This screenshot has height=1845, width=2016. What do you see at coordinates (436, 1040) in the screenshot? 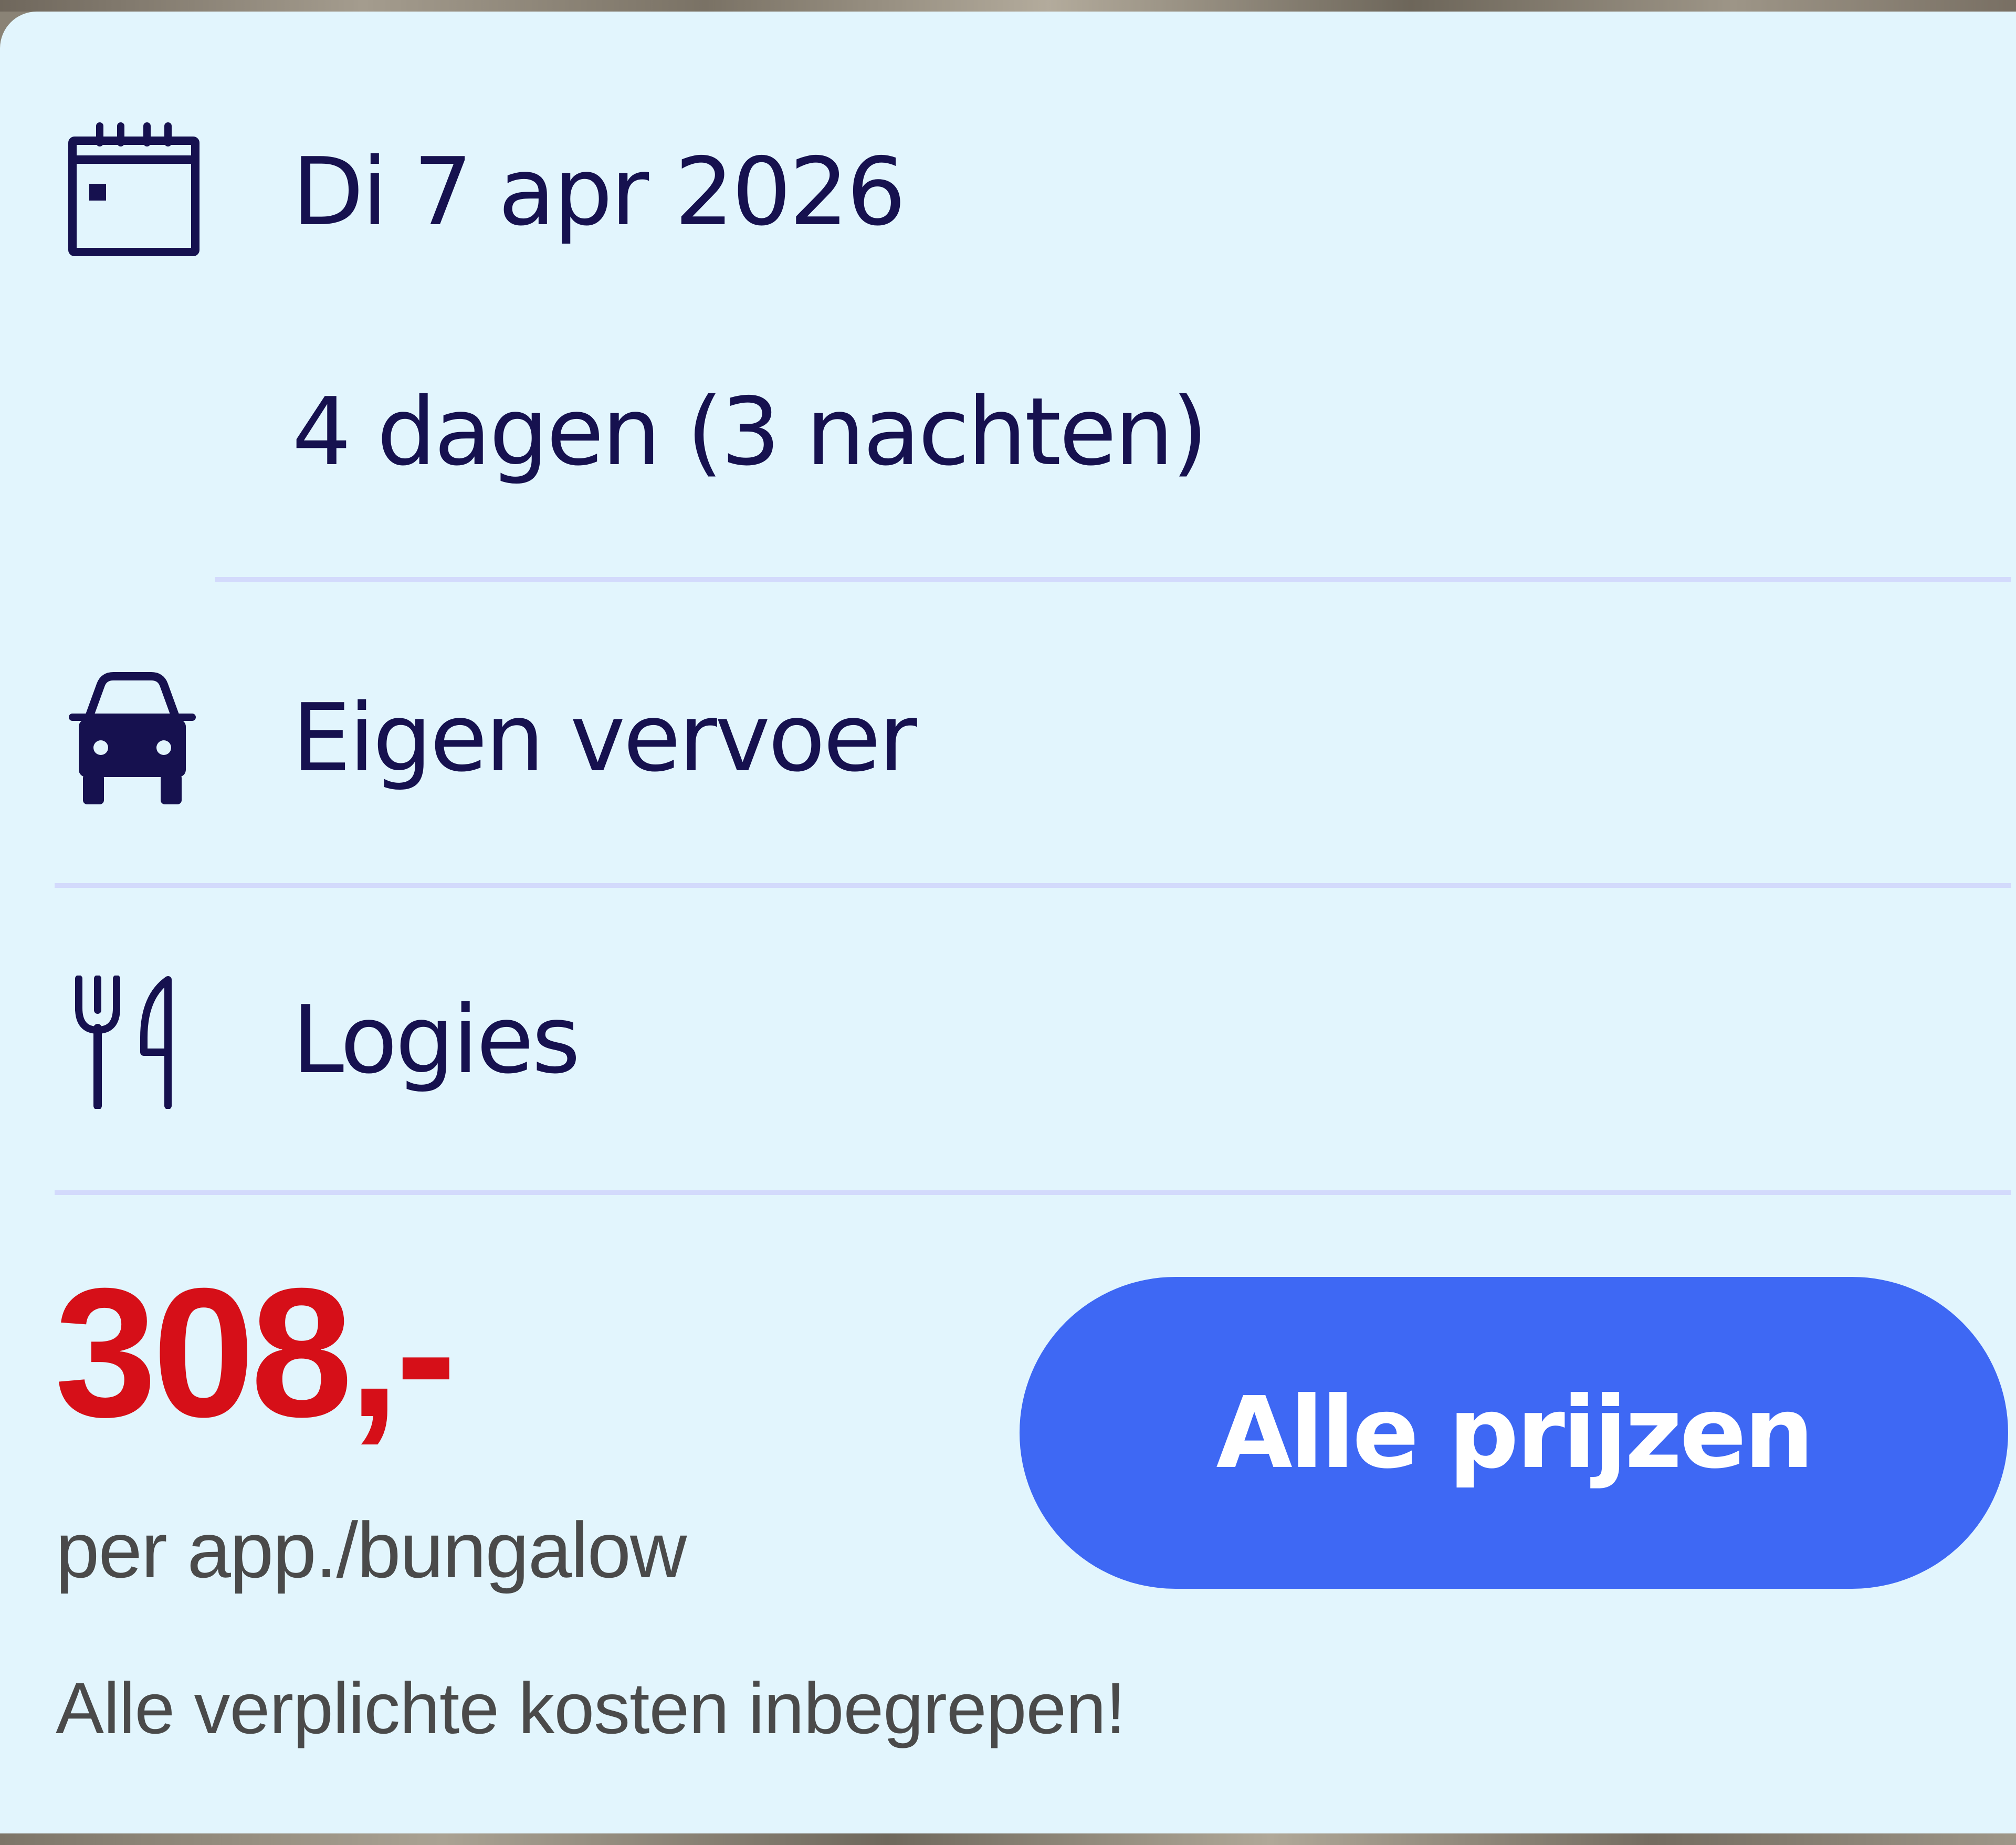
I see `board-type: Logies` at bounding box center [436, 1040].